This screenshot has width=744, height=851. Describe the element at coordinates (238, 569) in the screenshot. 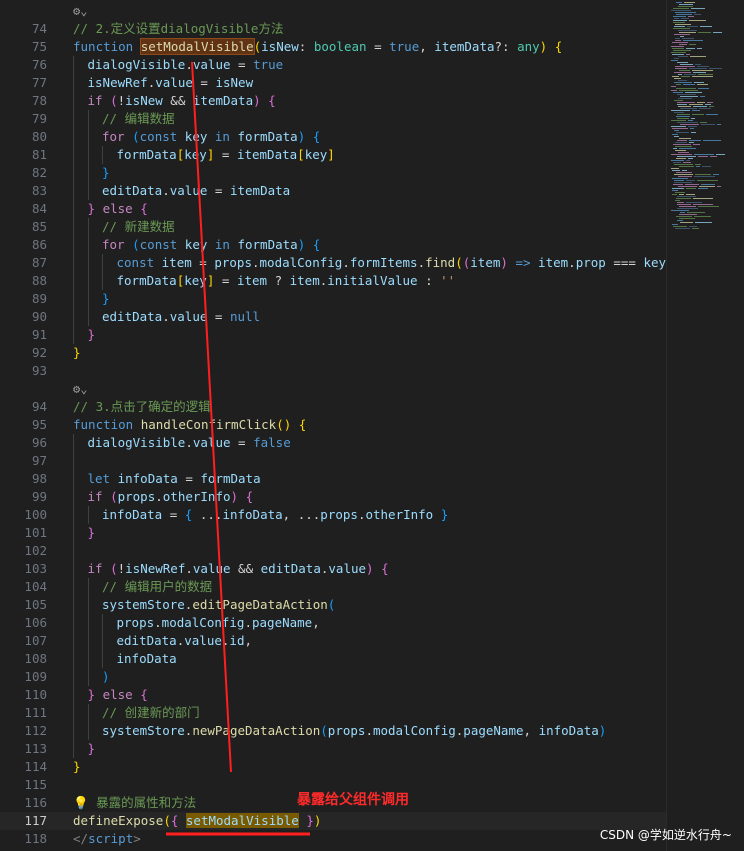

I see `code-text: if (!isNewRef.value && editData.value) {` at that location.